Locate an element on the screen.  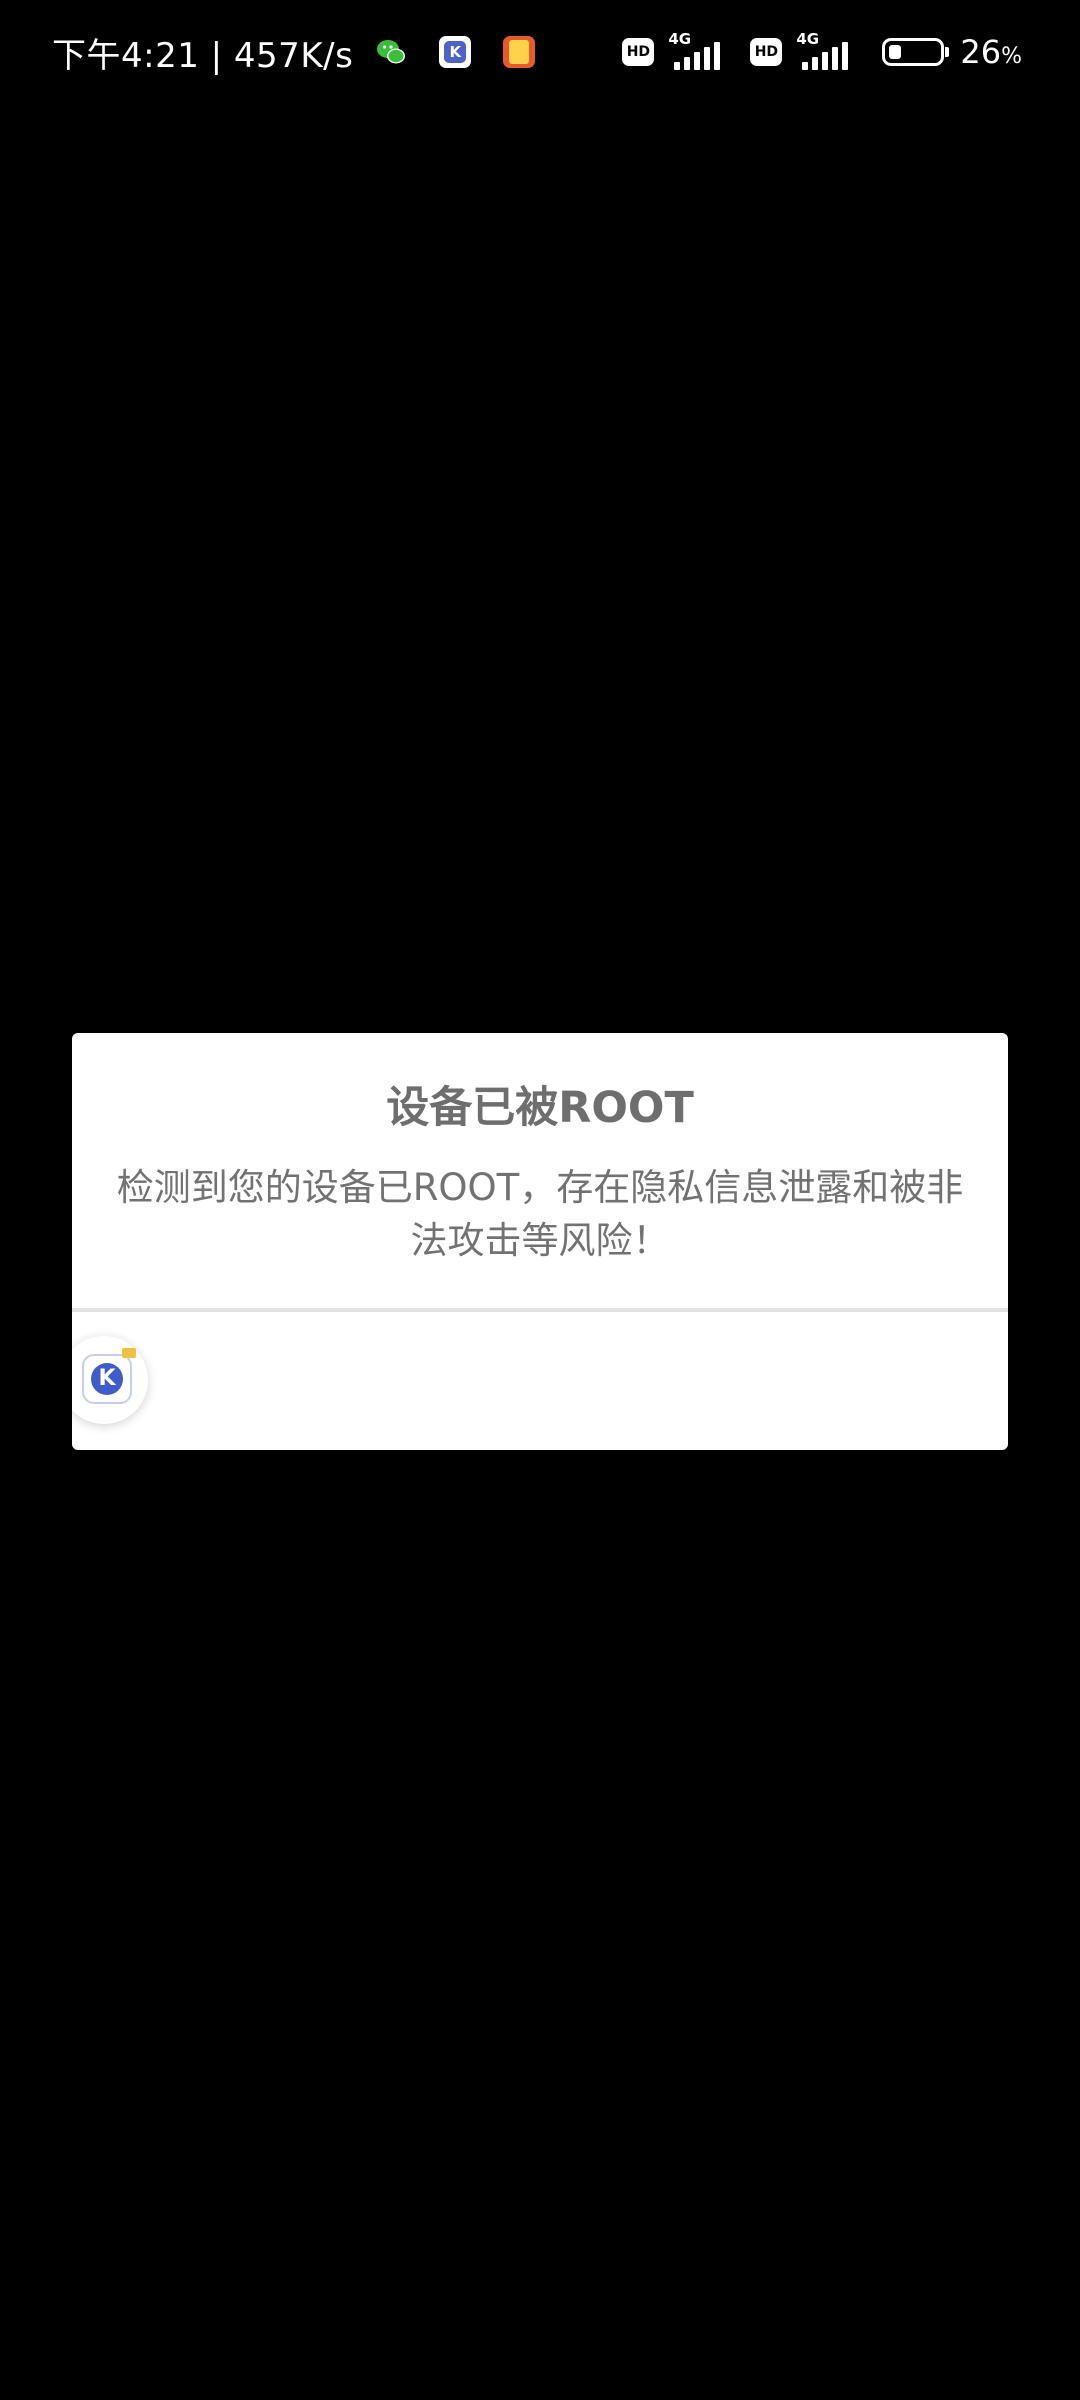
status-left: 下午4:21 | 457K/s K is located at coordinates (294, 52).